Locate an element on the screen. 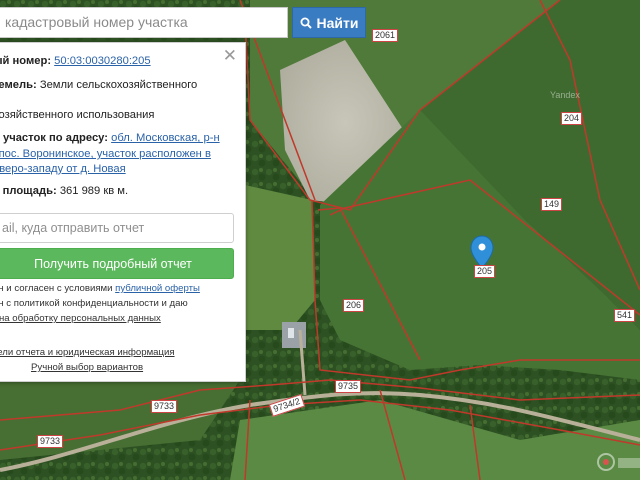  address-label: й участок по адресу: is located at coordinates (54, 138).